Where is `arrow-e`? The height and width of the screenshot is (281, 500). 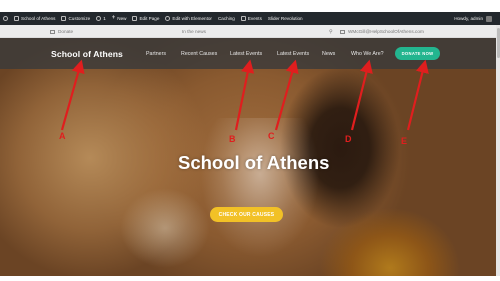
arrow-e is located at coordinates (417, 95).